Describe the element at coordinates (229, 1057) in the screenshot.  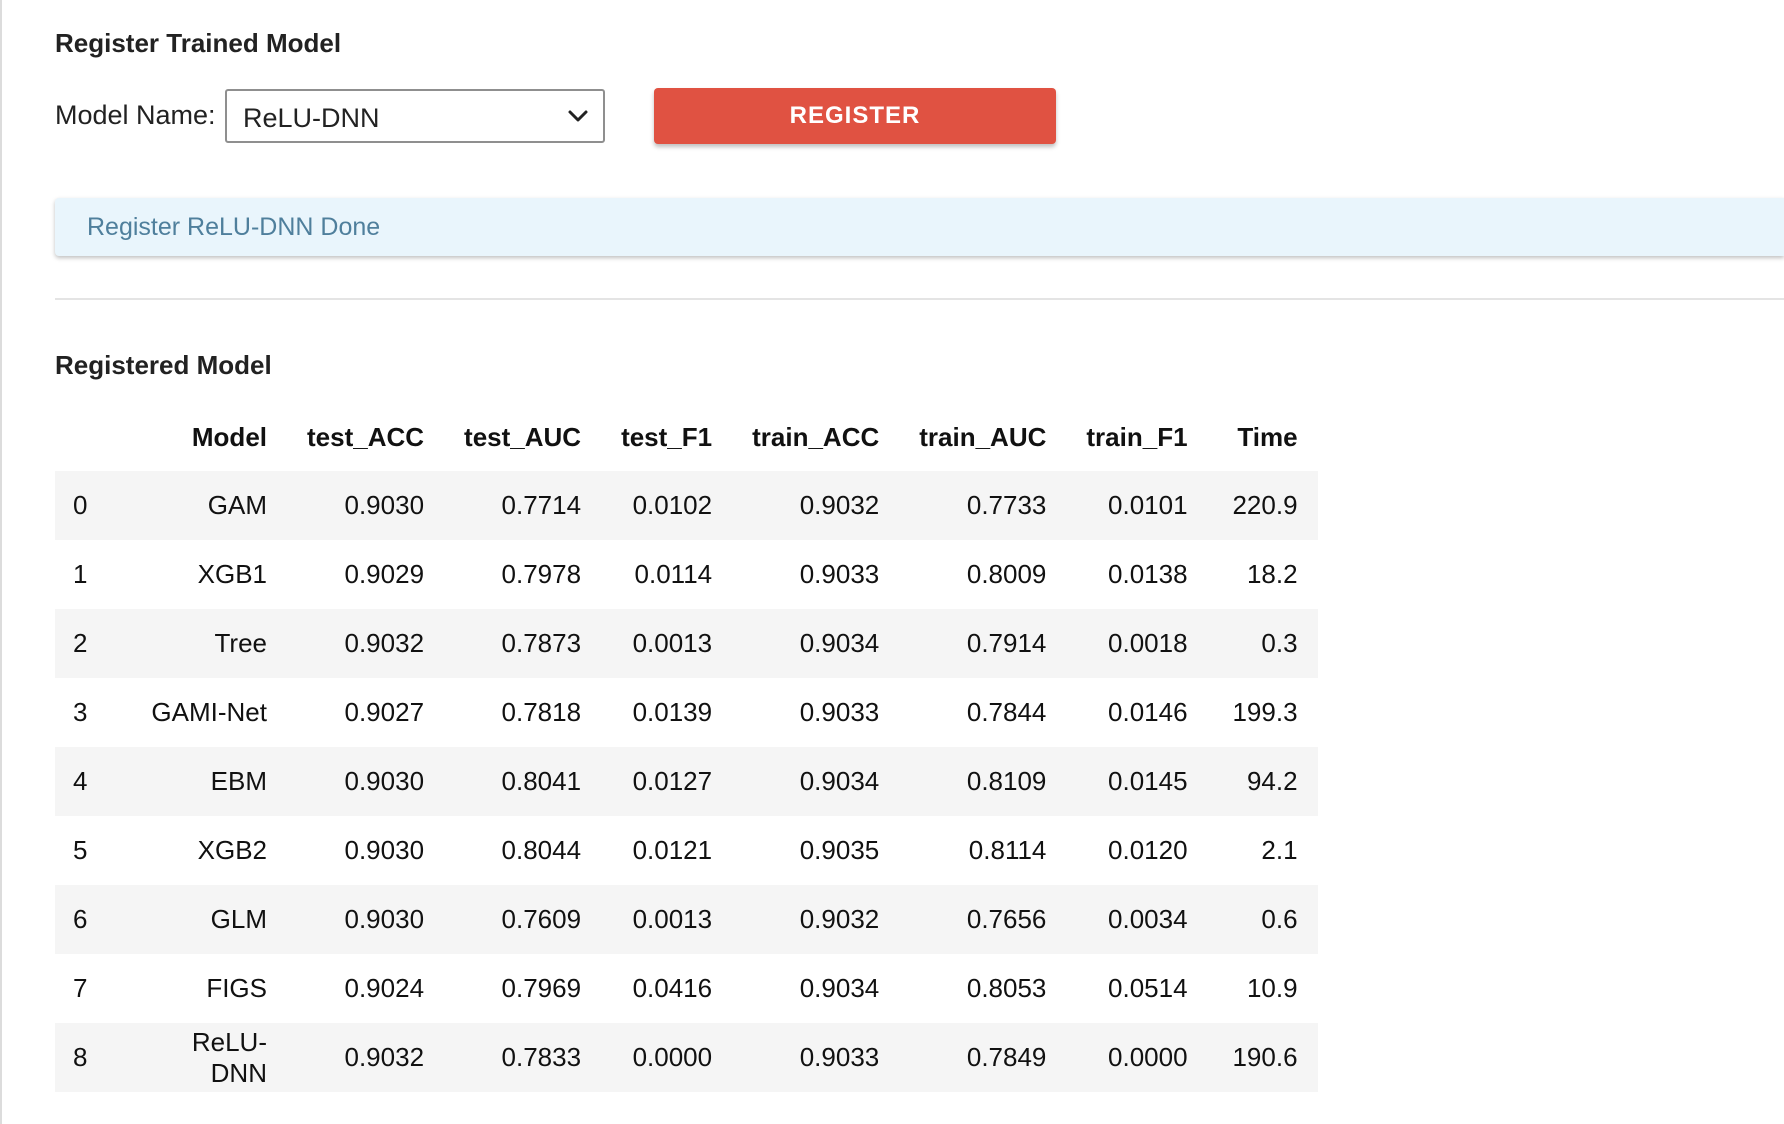
I see `cell-model: ReLU-DNN` at that location.